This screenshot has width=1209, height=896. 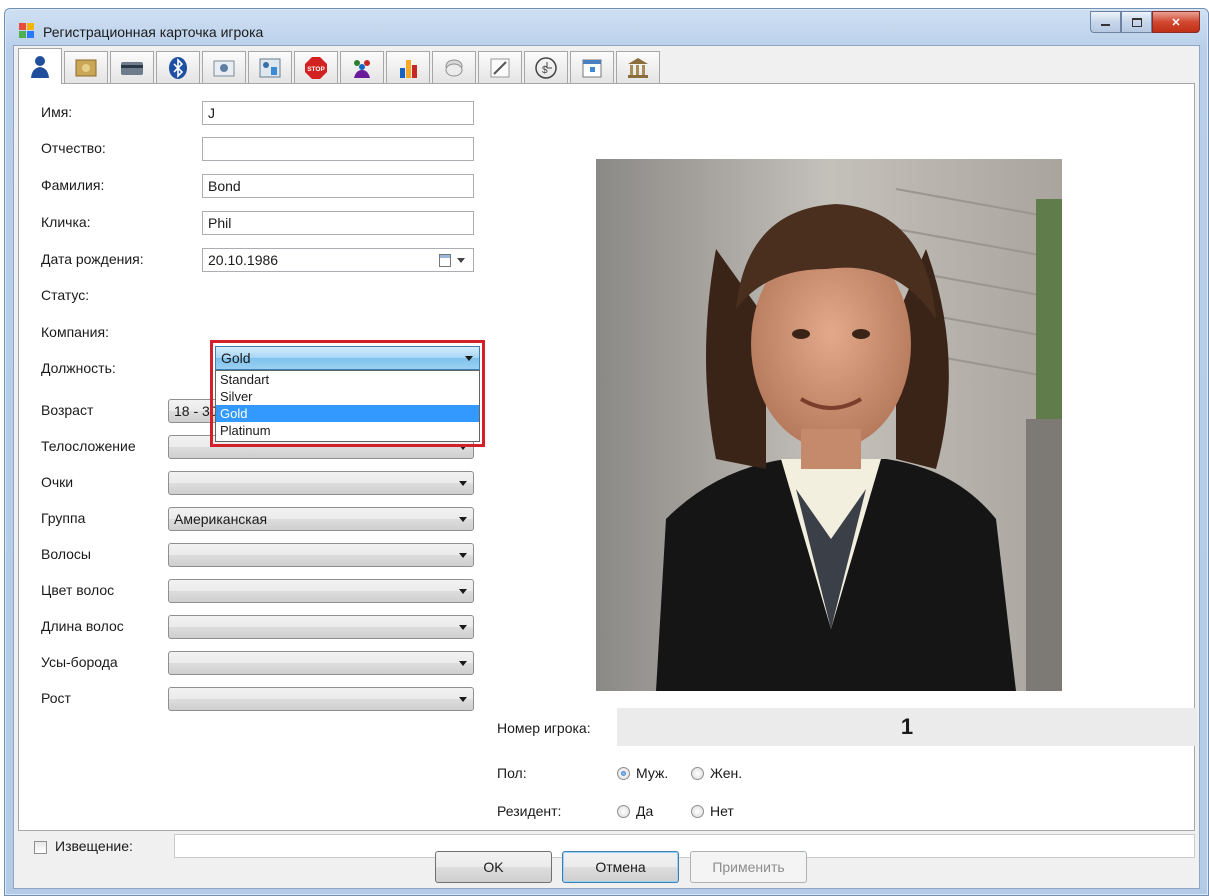 I want to click on gender-male-label: Муж., so click(x=652, y=773).